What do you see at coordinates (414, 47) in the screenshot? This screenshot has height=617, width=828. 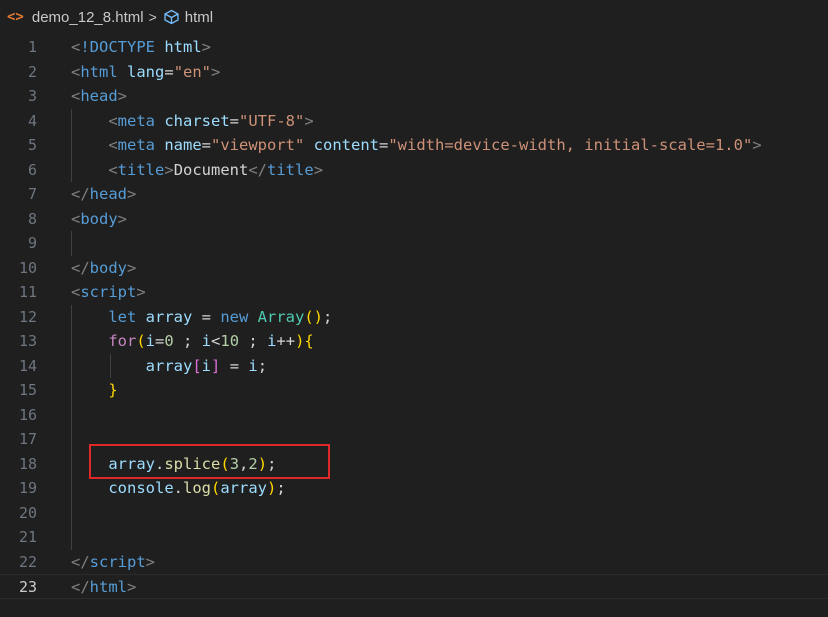 I see `code-line: 1 <!DOCTYPE html>` at bounding box center [414, 47].